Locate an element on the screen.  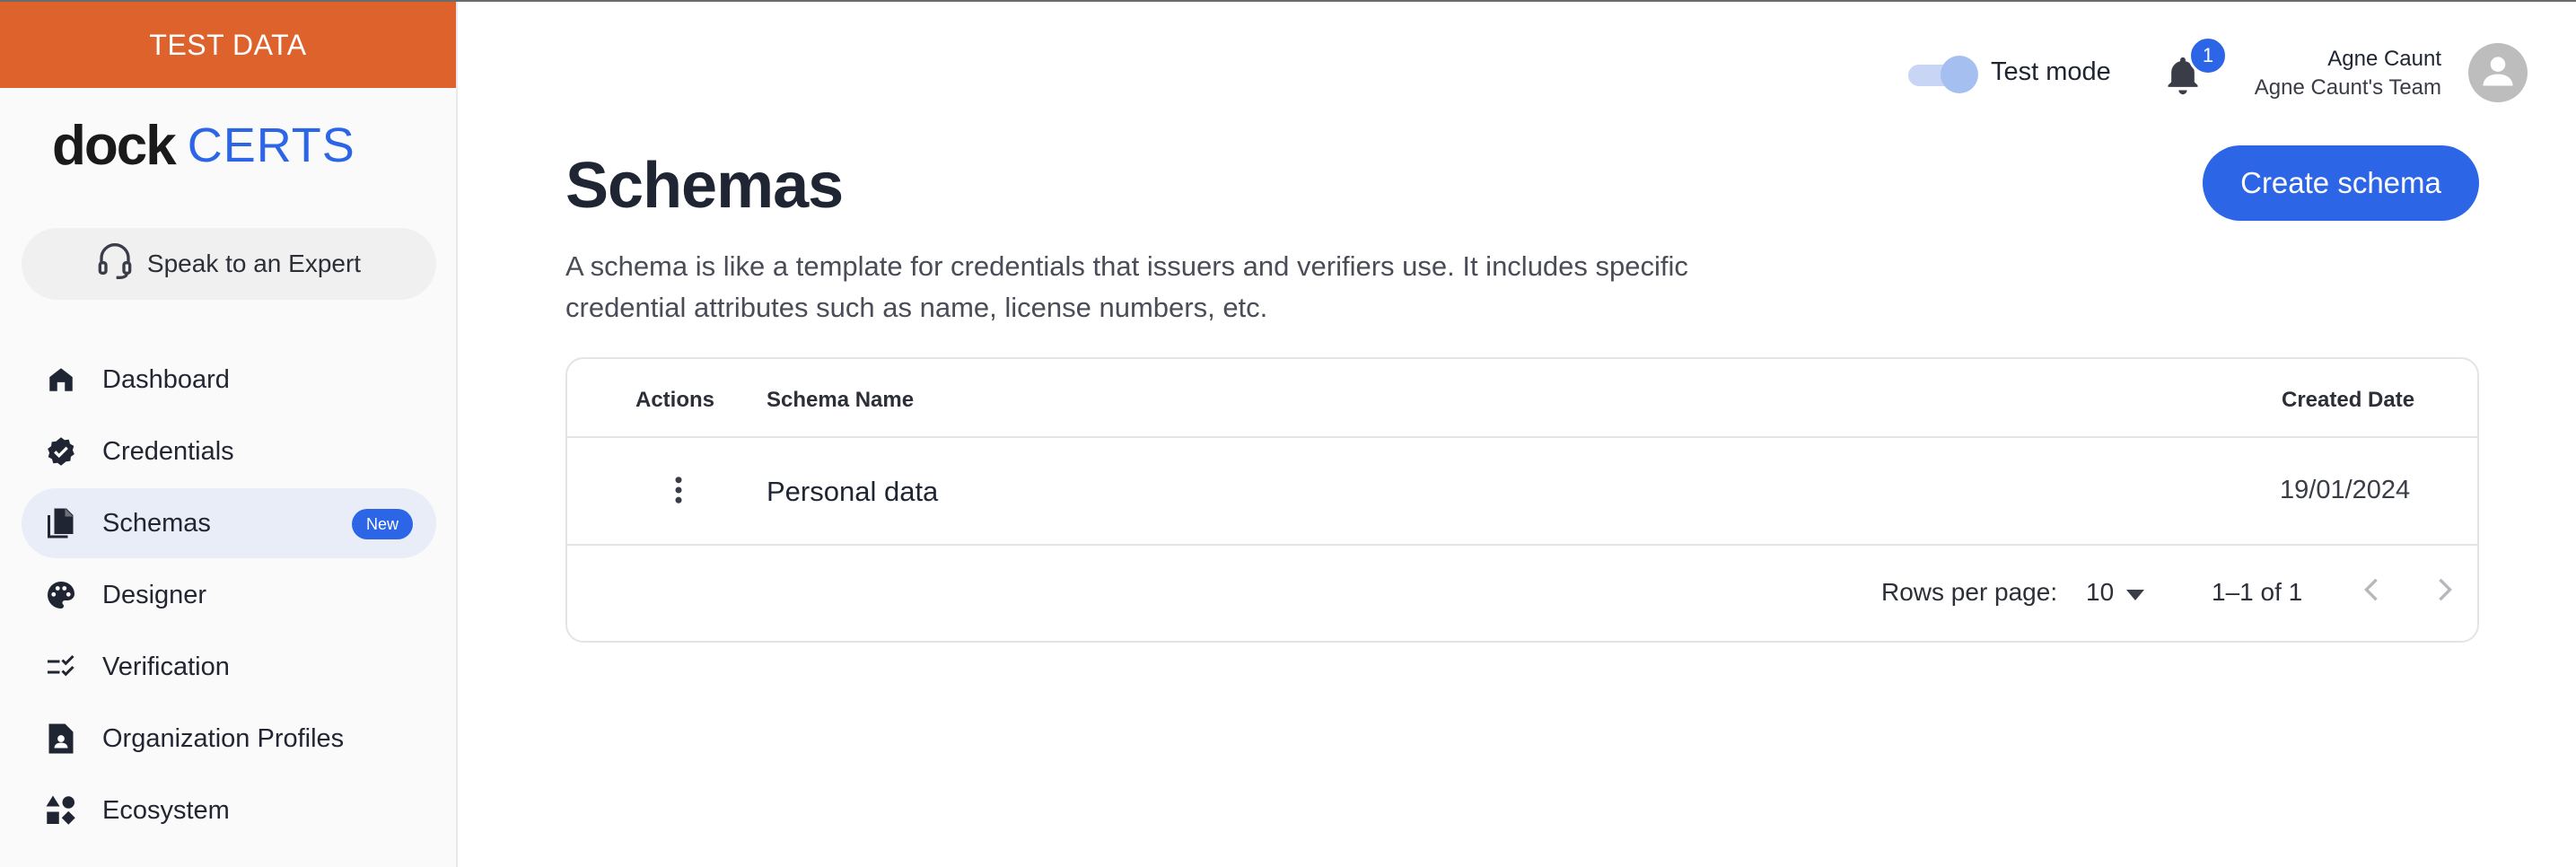
checklist-icon is located at coordinates (61, 667).